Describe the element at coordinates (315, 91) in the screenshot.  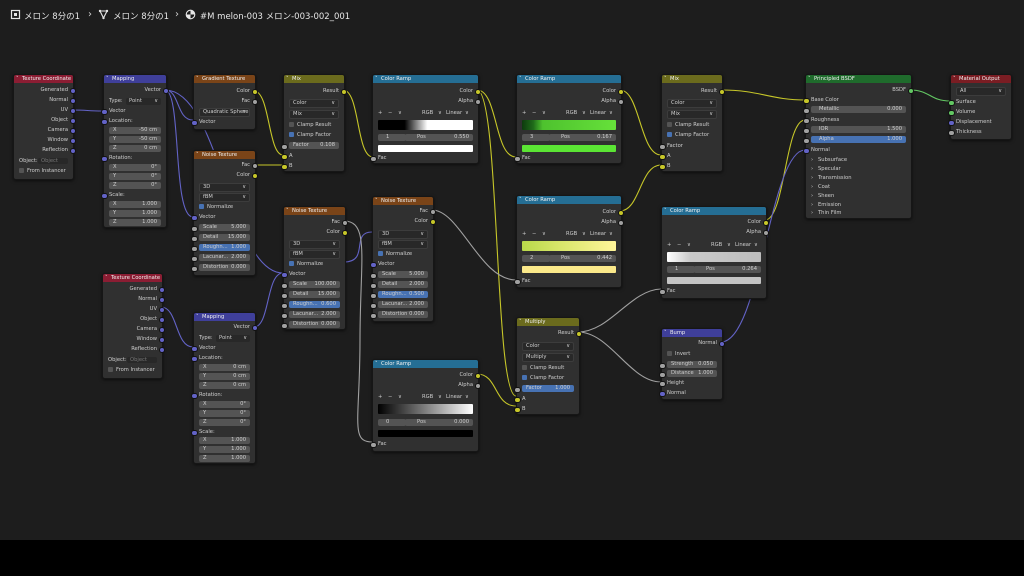
I see `output-result: Result` at that location.